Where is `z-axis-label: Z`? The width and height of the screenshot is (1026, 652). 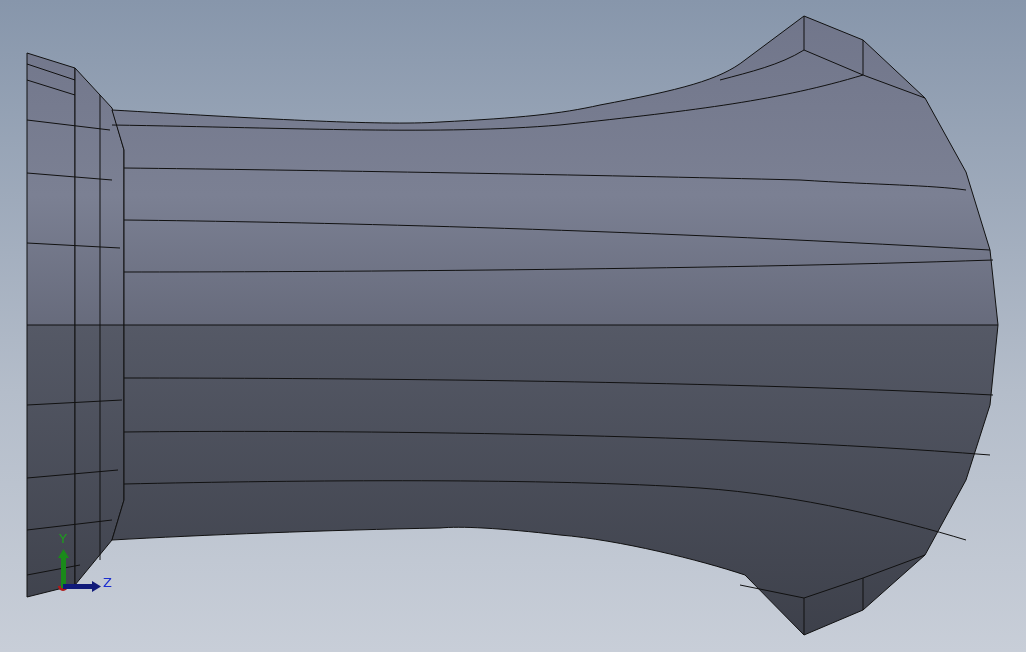
z-axis-label: Z is located at coordinates (107, 582).